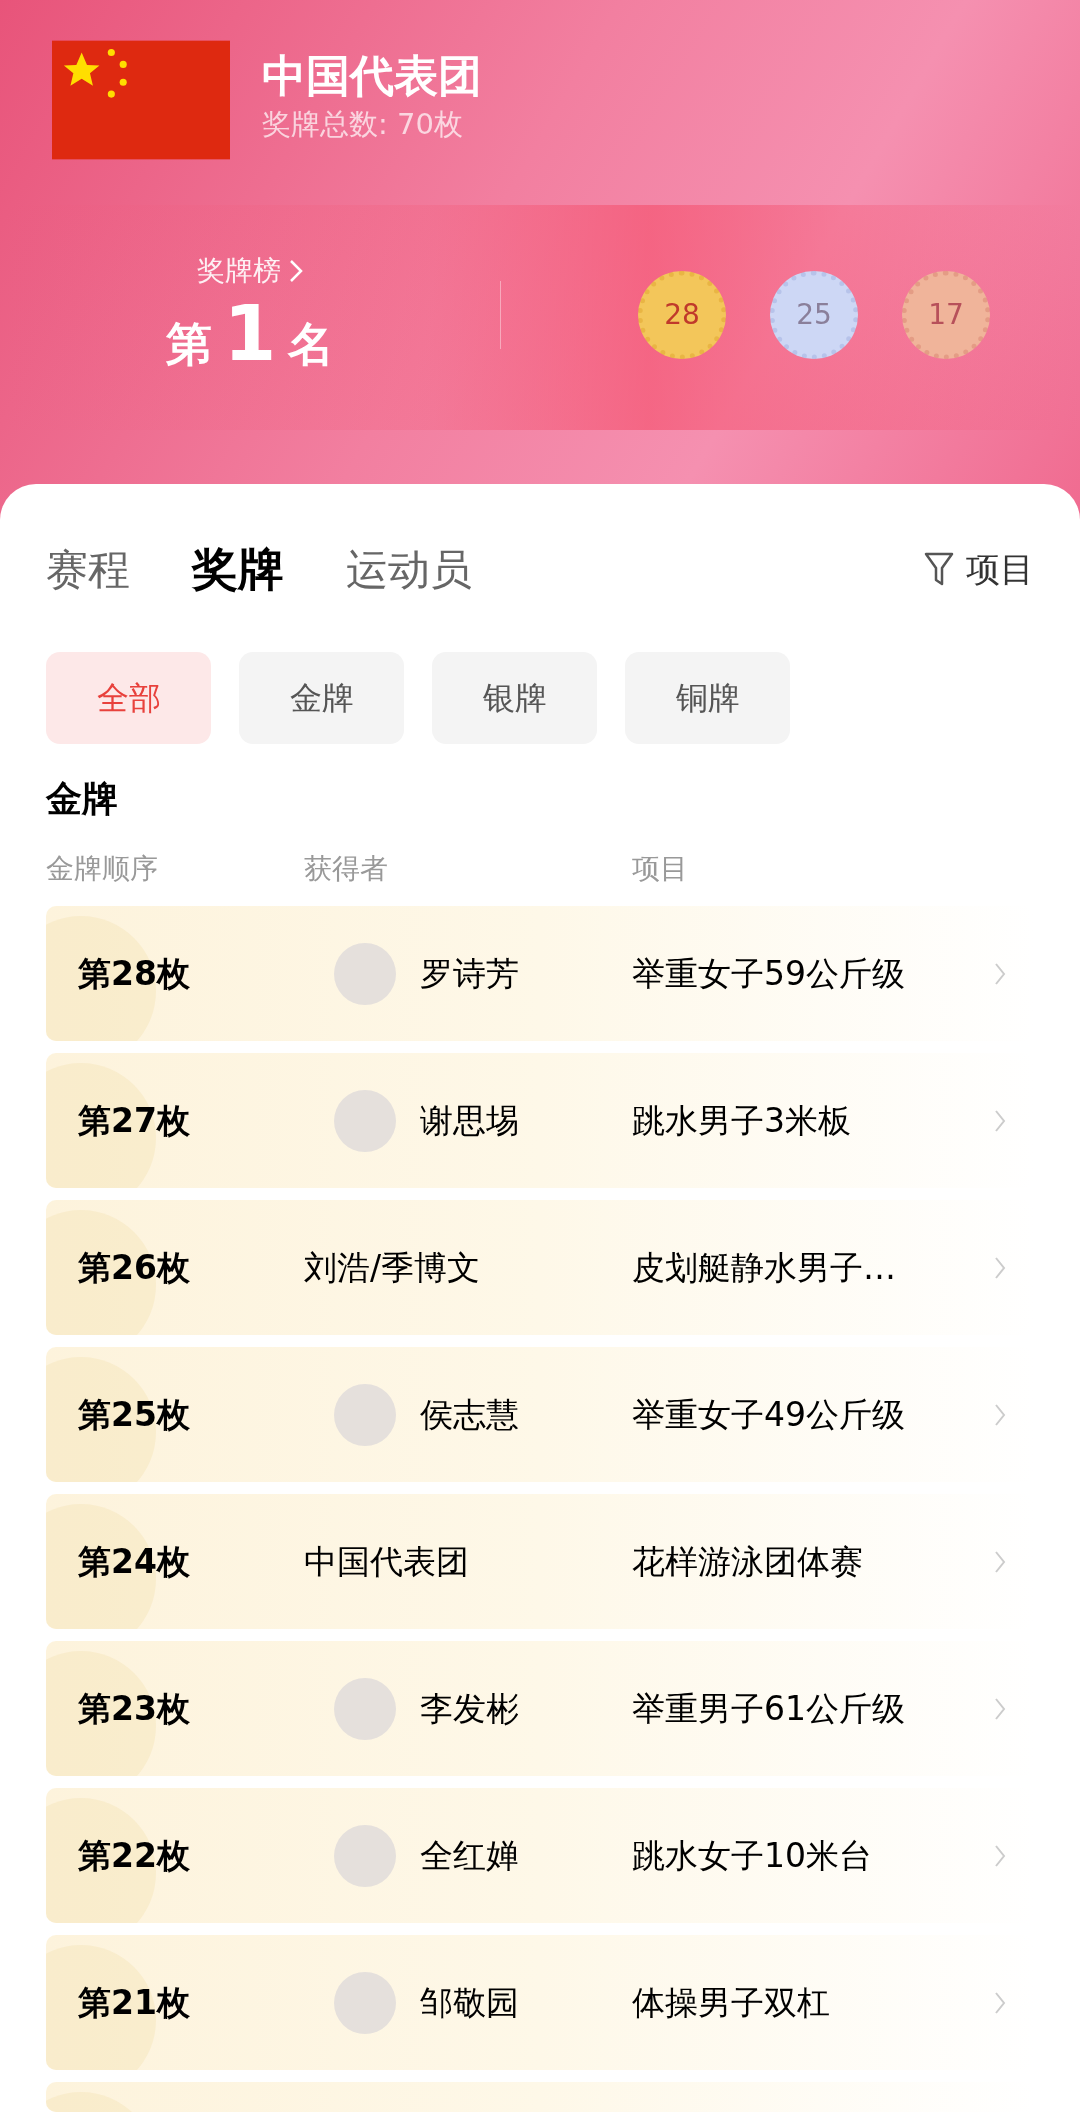 The image size is (1080, 2124). Describe the element at coordinates (346, 868) in the screenshot. I see `column-header: 获得者` at that location.